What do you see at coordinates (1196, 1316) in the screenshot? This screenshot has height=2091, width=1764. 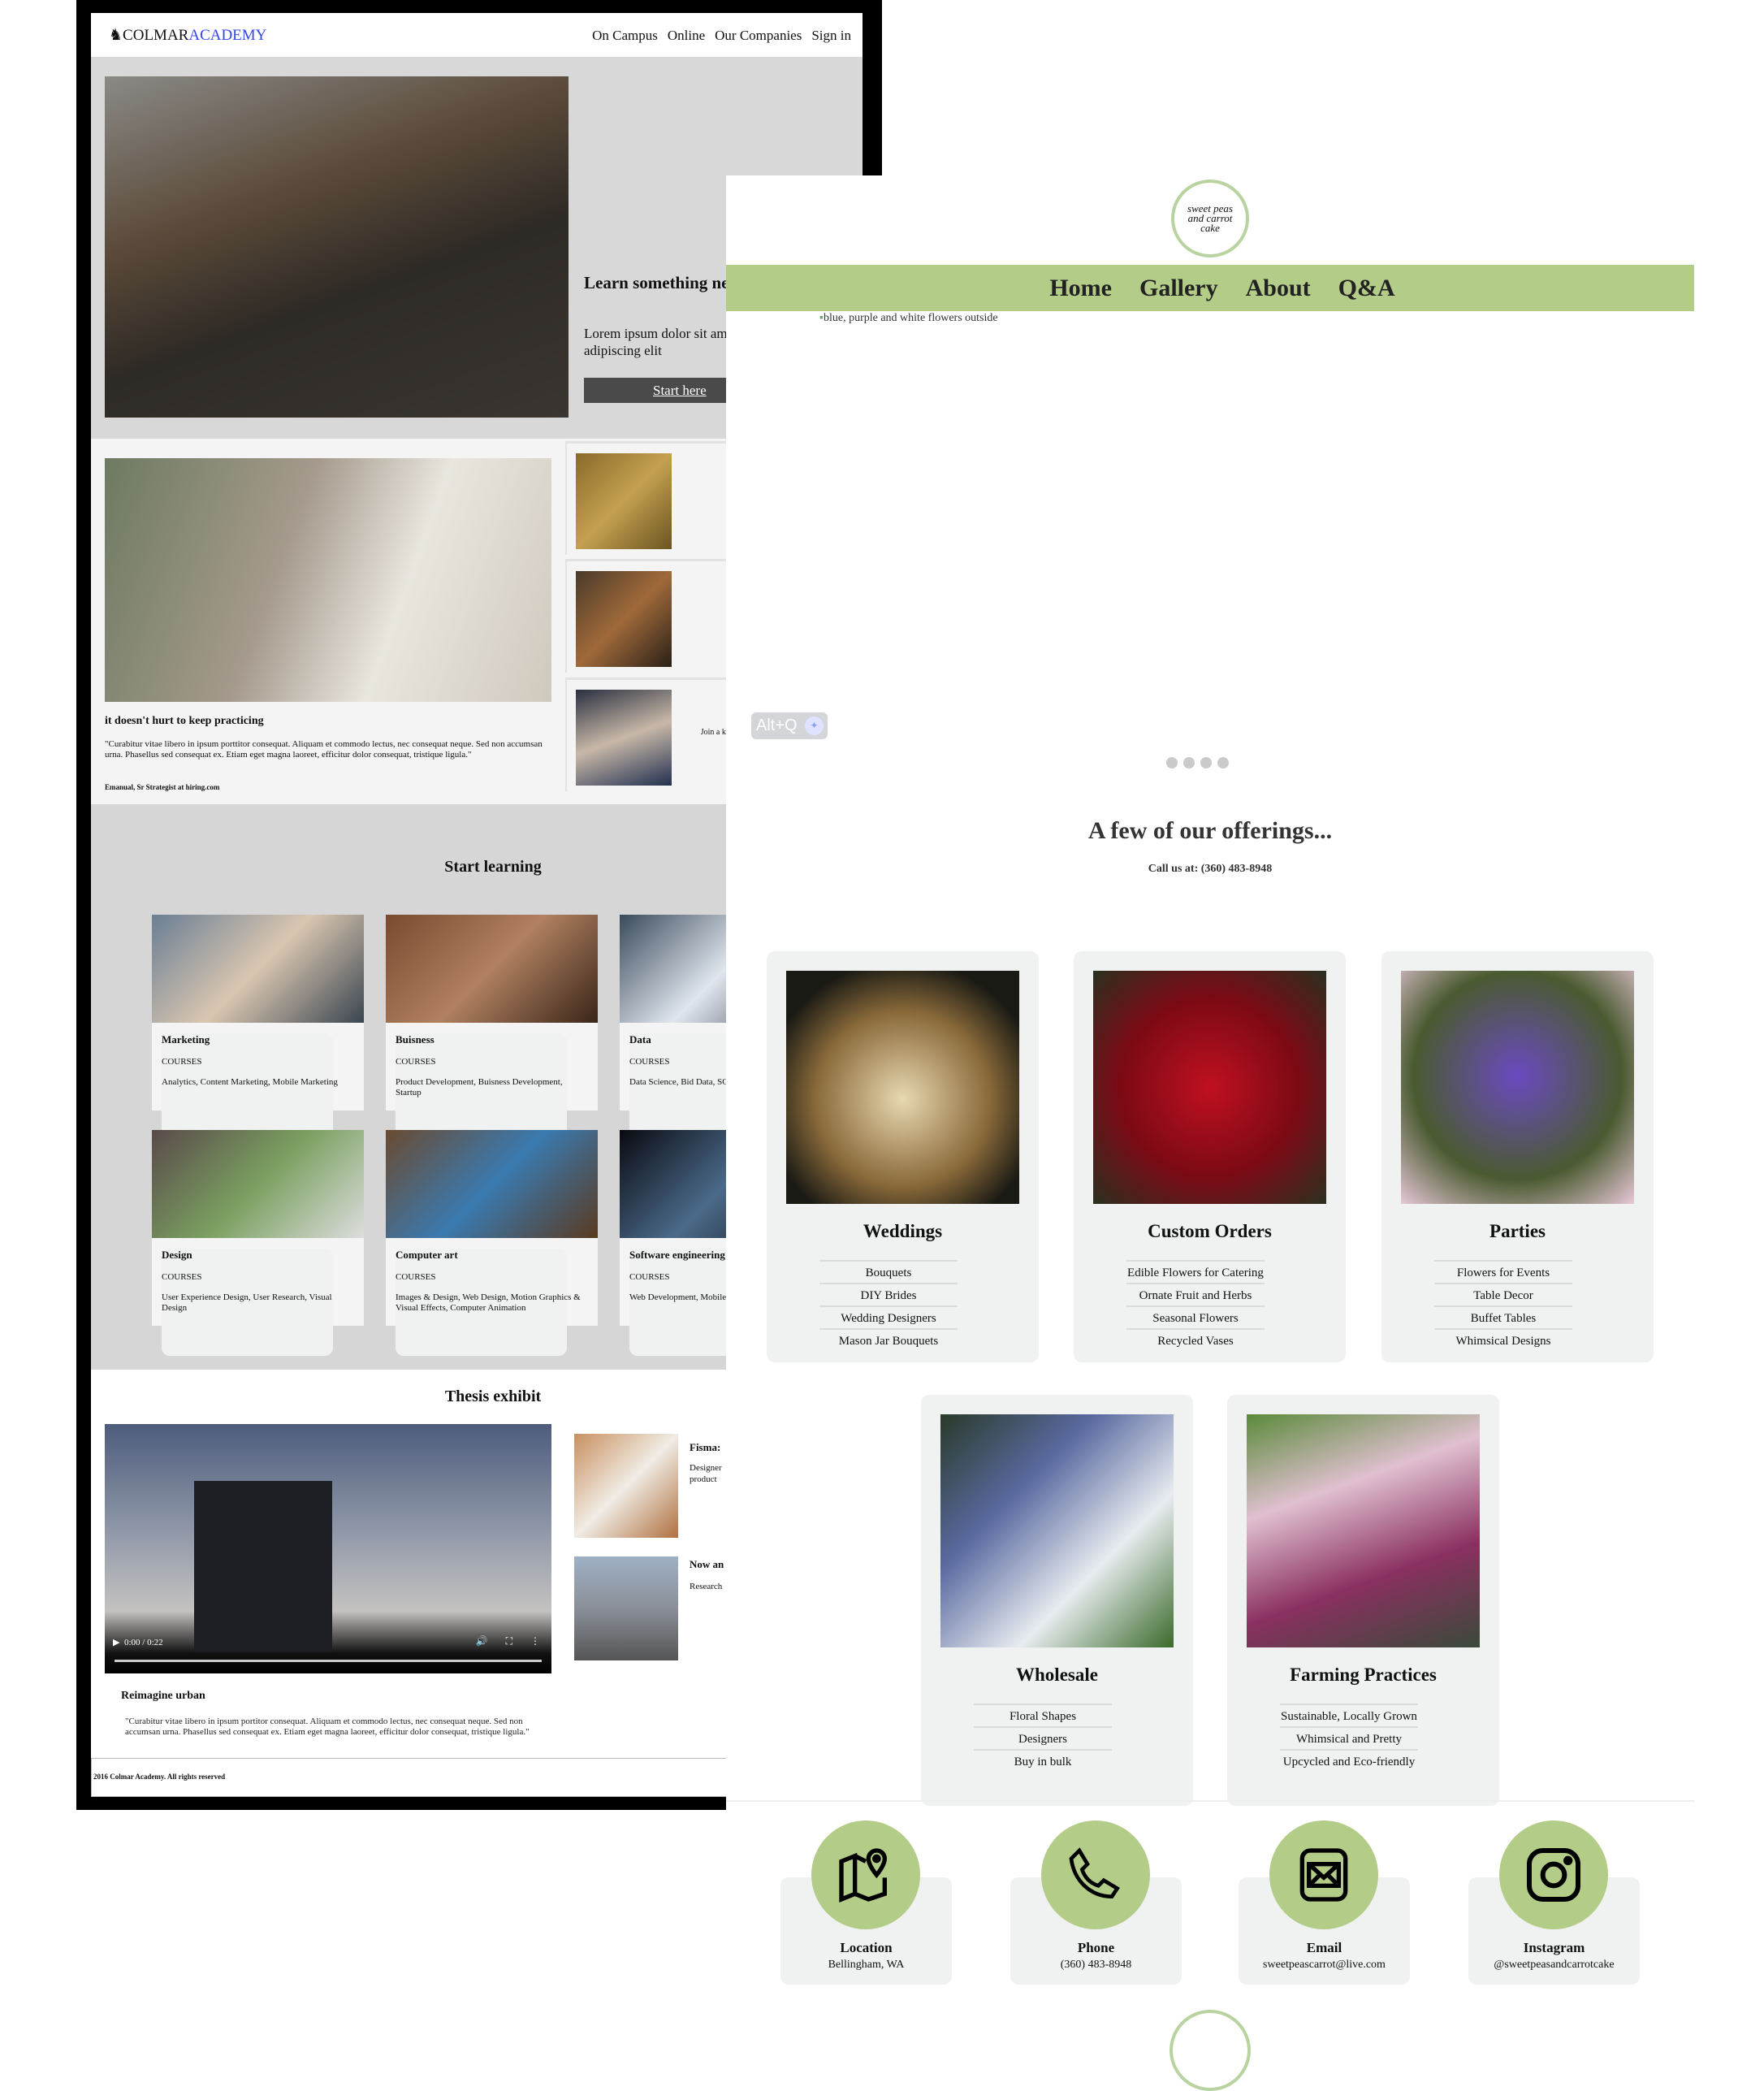 I see `offering-item: Seasonal Flowers` at bounding box center [1196, 1316].